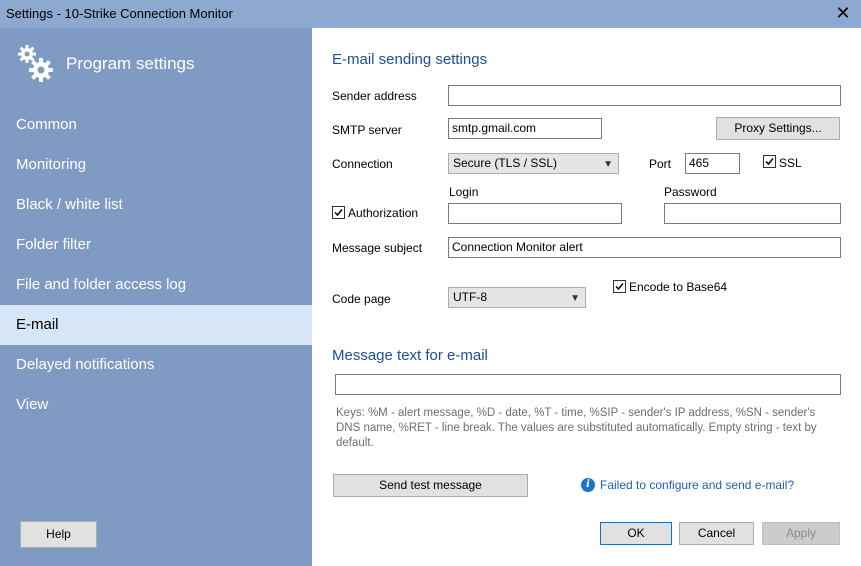 Image resolution: width=861 pixels, height=566 pixels. What do you see at coordinates (383, 213) in the screenshot?
I see `authorization-label: Authorization` at bounding box center [383, 213].